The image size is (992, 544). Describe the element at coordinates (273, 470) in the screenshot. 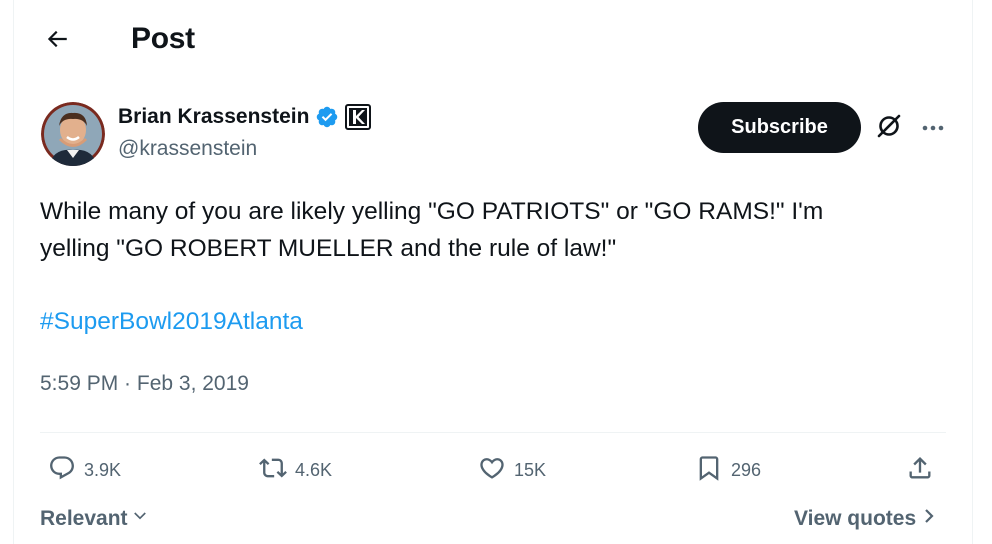

I see `retweet-icon` at that location.